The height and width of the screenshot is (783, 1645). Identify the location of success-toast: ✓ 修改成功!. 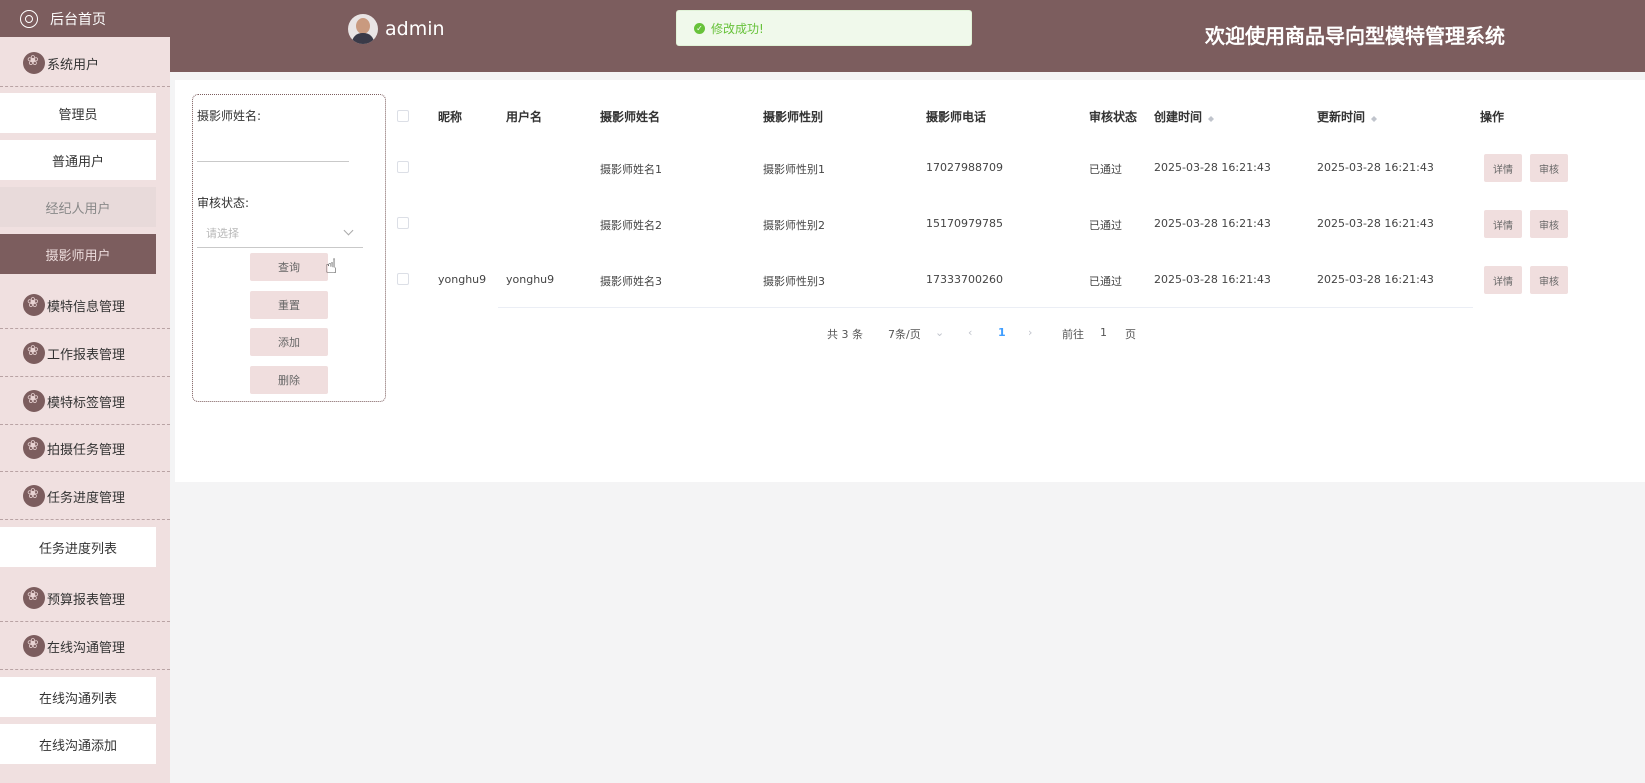
(824, 28).